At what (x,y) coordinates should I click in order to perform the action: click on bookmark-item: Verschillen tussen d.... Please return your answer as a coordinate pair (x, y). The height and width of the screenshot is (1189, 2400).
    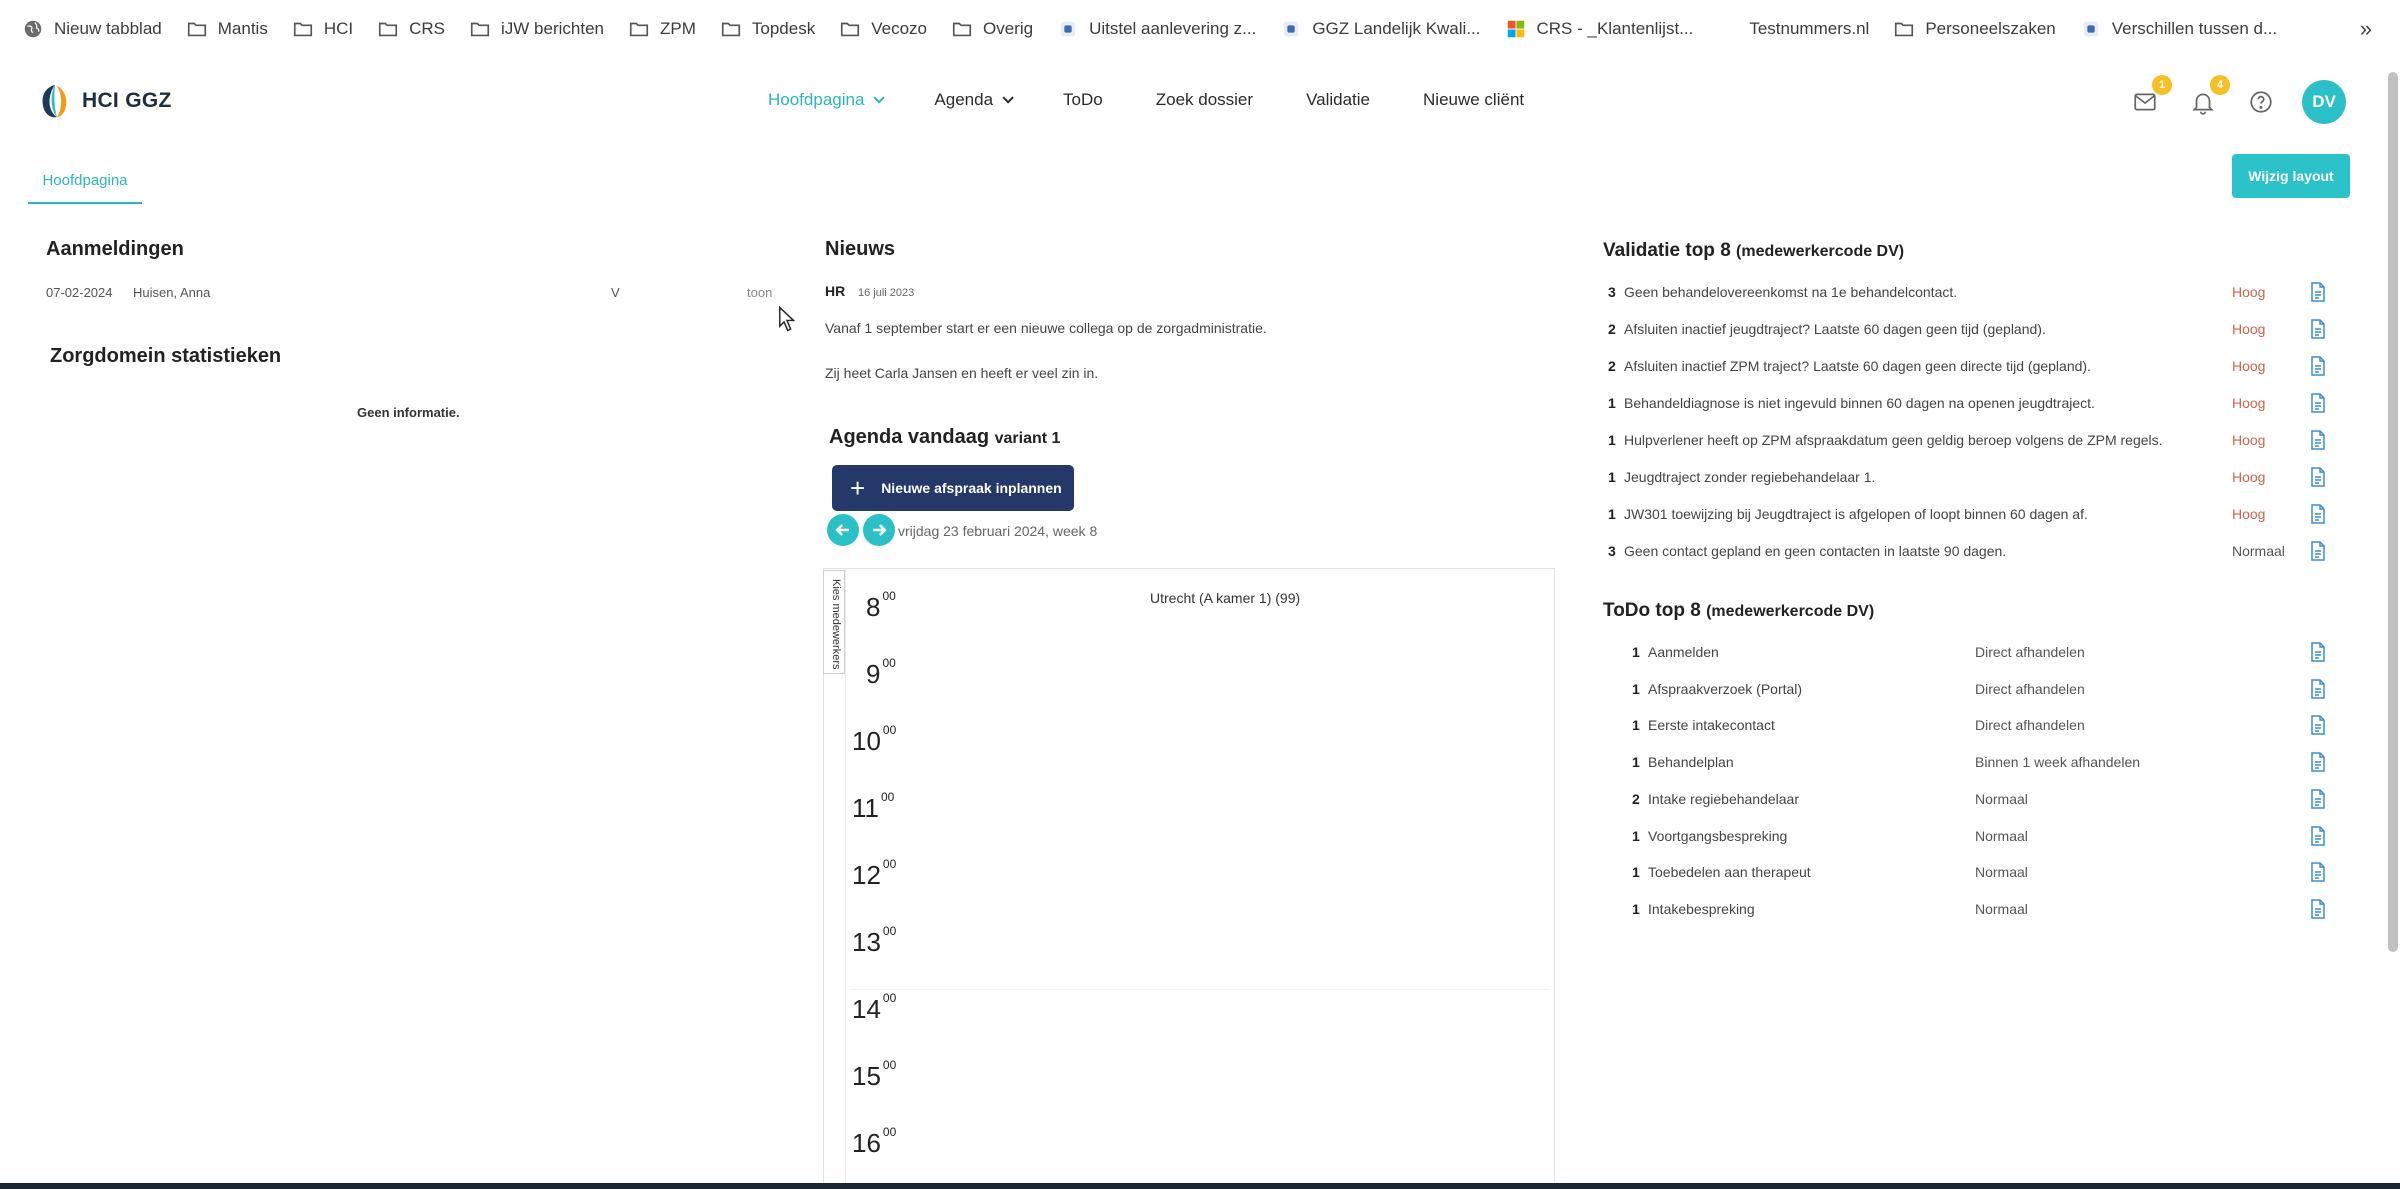
    Looking at the image, I should click on (2178, 29).